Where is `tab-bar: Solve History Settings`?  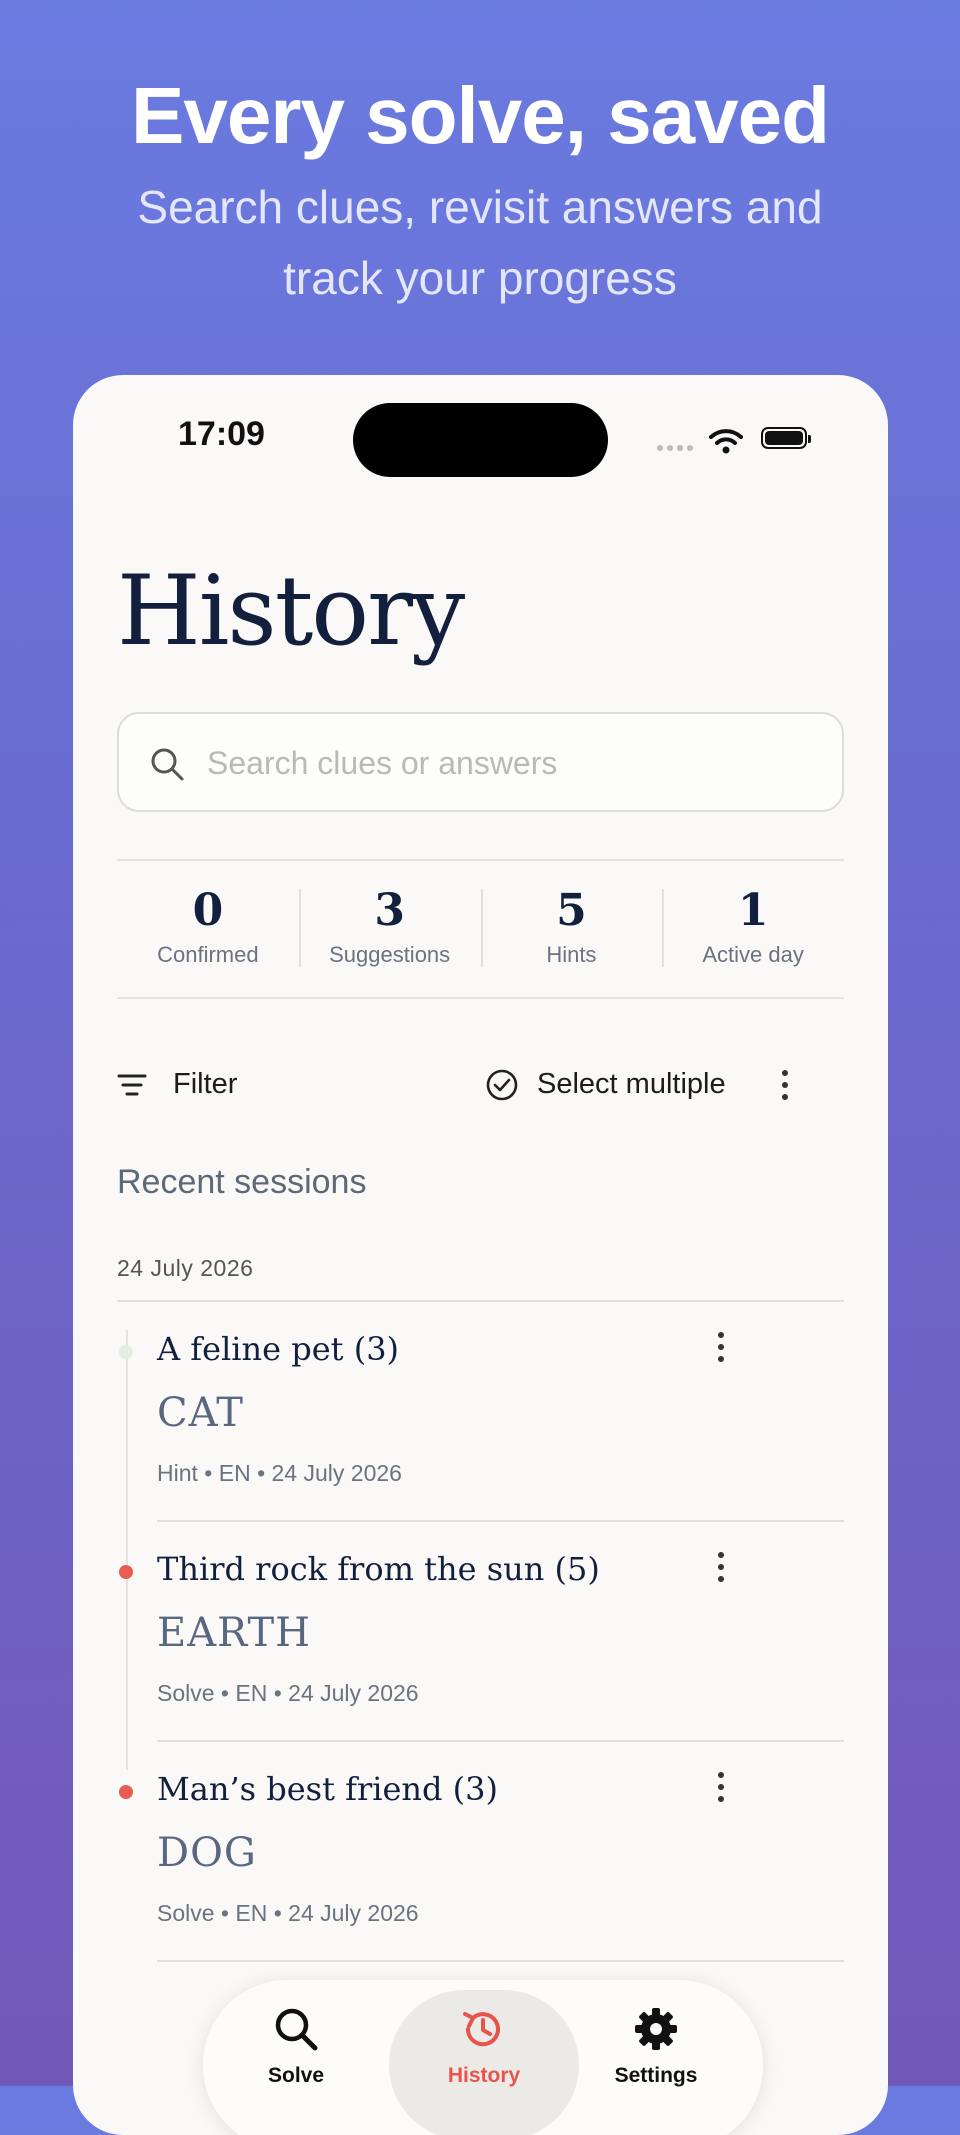 tab-bar: Solve History Settings is located at coordinates (483, 2057).